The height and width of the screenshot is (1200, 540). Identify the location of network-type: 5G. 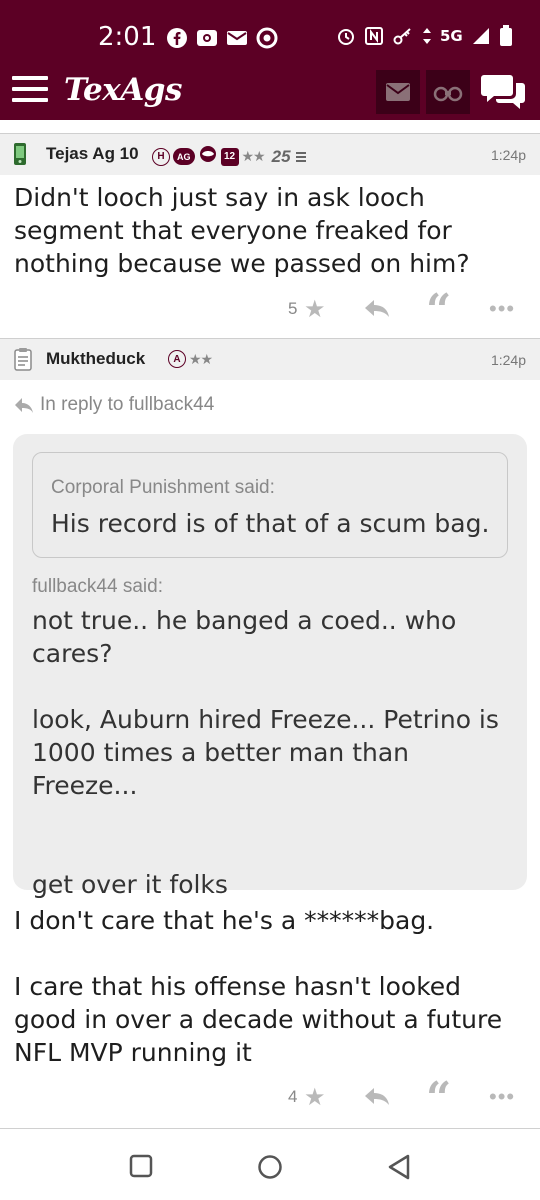
(451, 36).